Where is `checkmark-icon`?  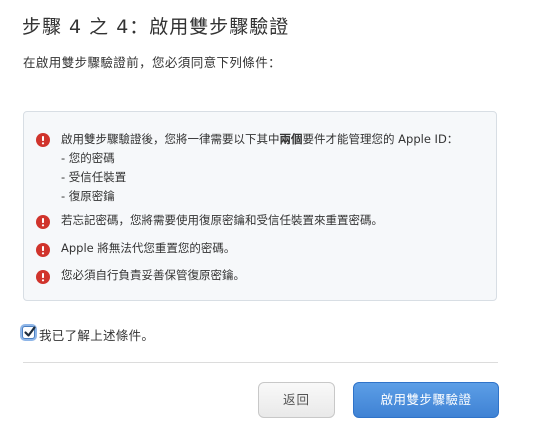 checkmark-icon is located at coordinates (30, 331).